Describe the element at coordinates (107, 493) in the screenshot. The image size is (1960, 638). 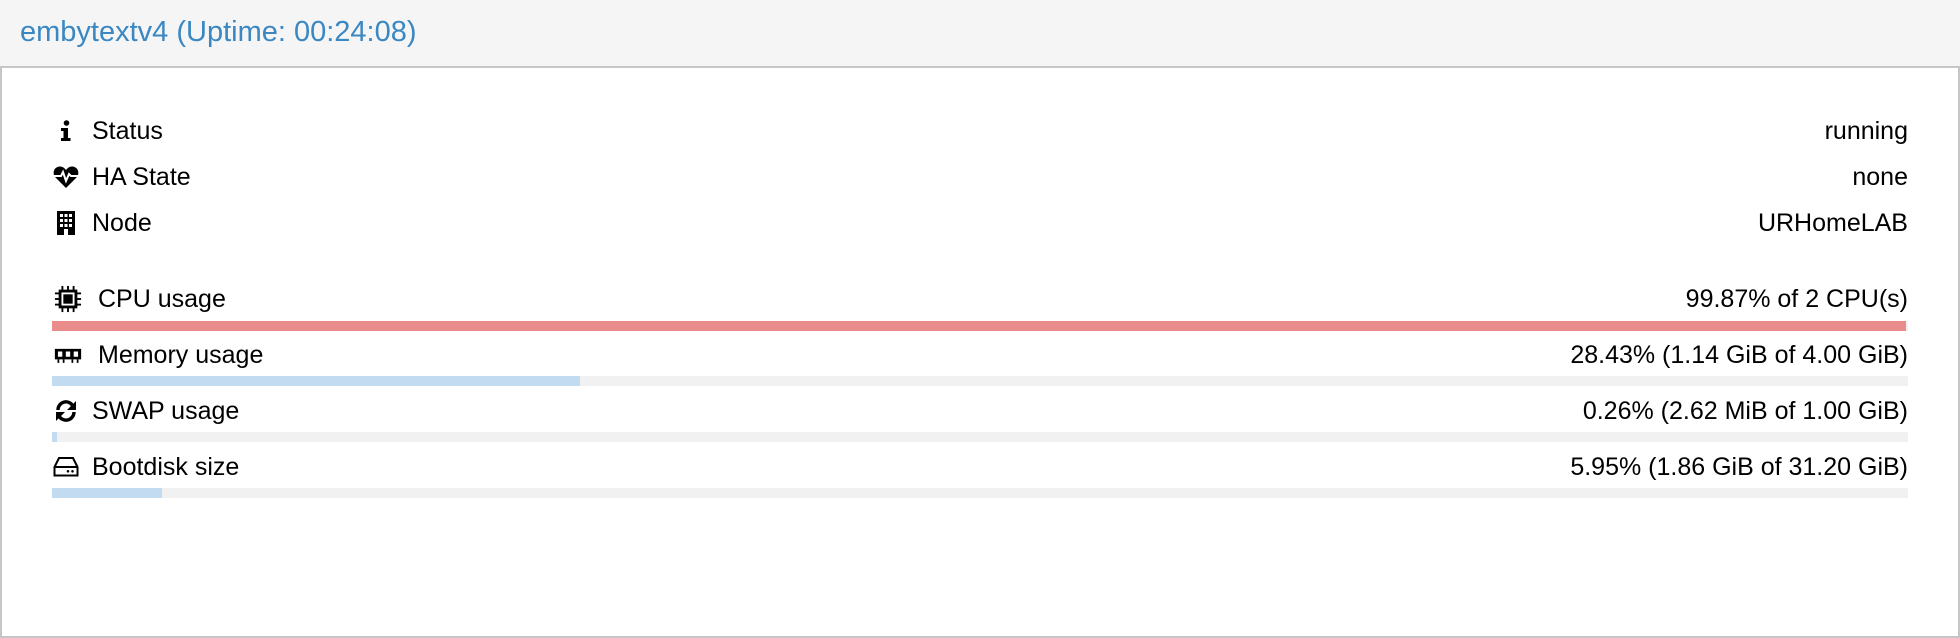
I see `bootdisk-size-bar-fill` at that location.